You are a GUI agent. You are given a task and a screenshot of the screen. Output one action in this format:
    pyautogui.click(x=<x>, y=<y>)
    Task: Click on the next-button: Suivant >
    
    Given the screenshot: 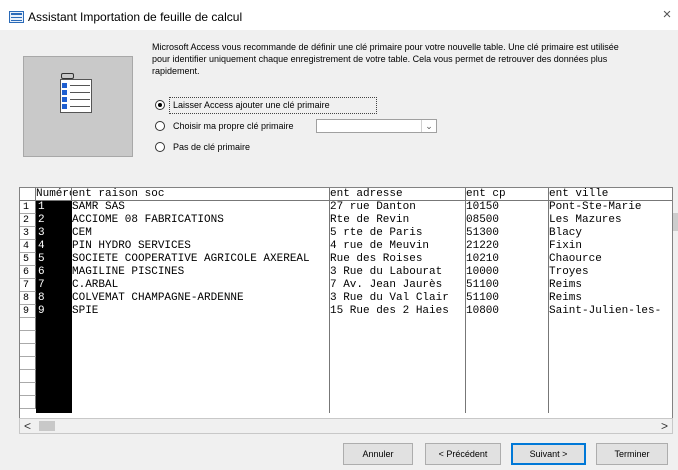 What is the action you would take?
    pyautogui.click(x=548, y=454)
    